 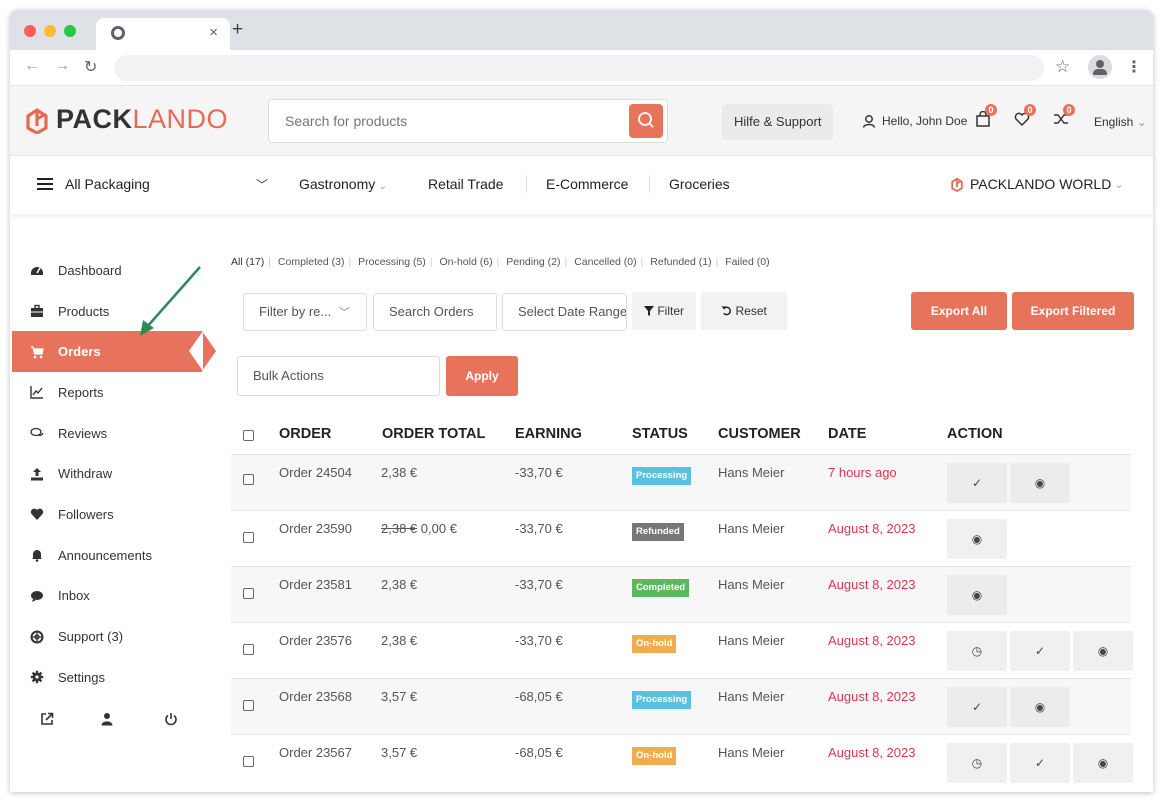 What do you see at coordinates (47, 721) in the screenshot?
I see `external-link-icon` at bounding box center [47, 721].